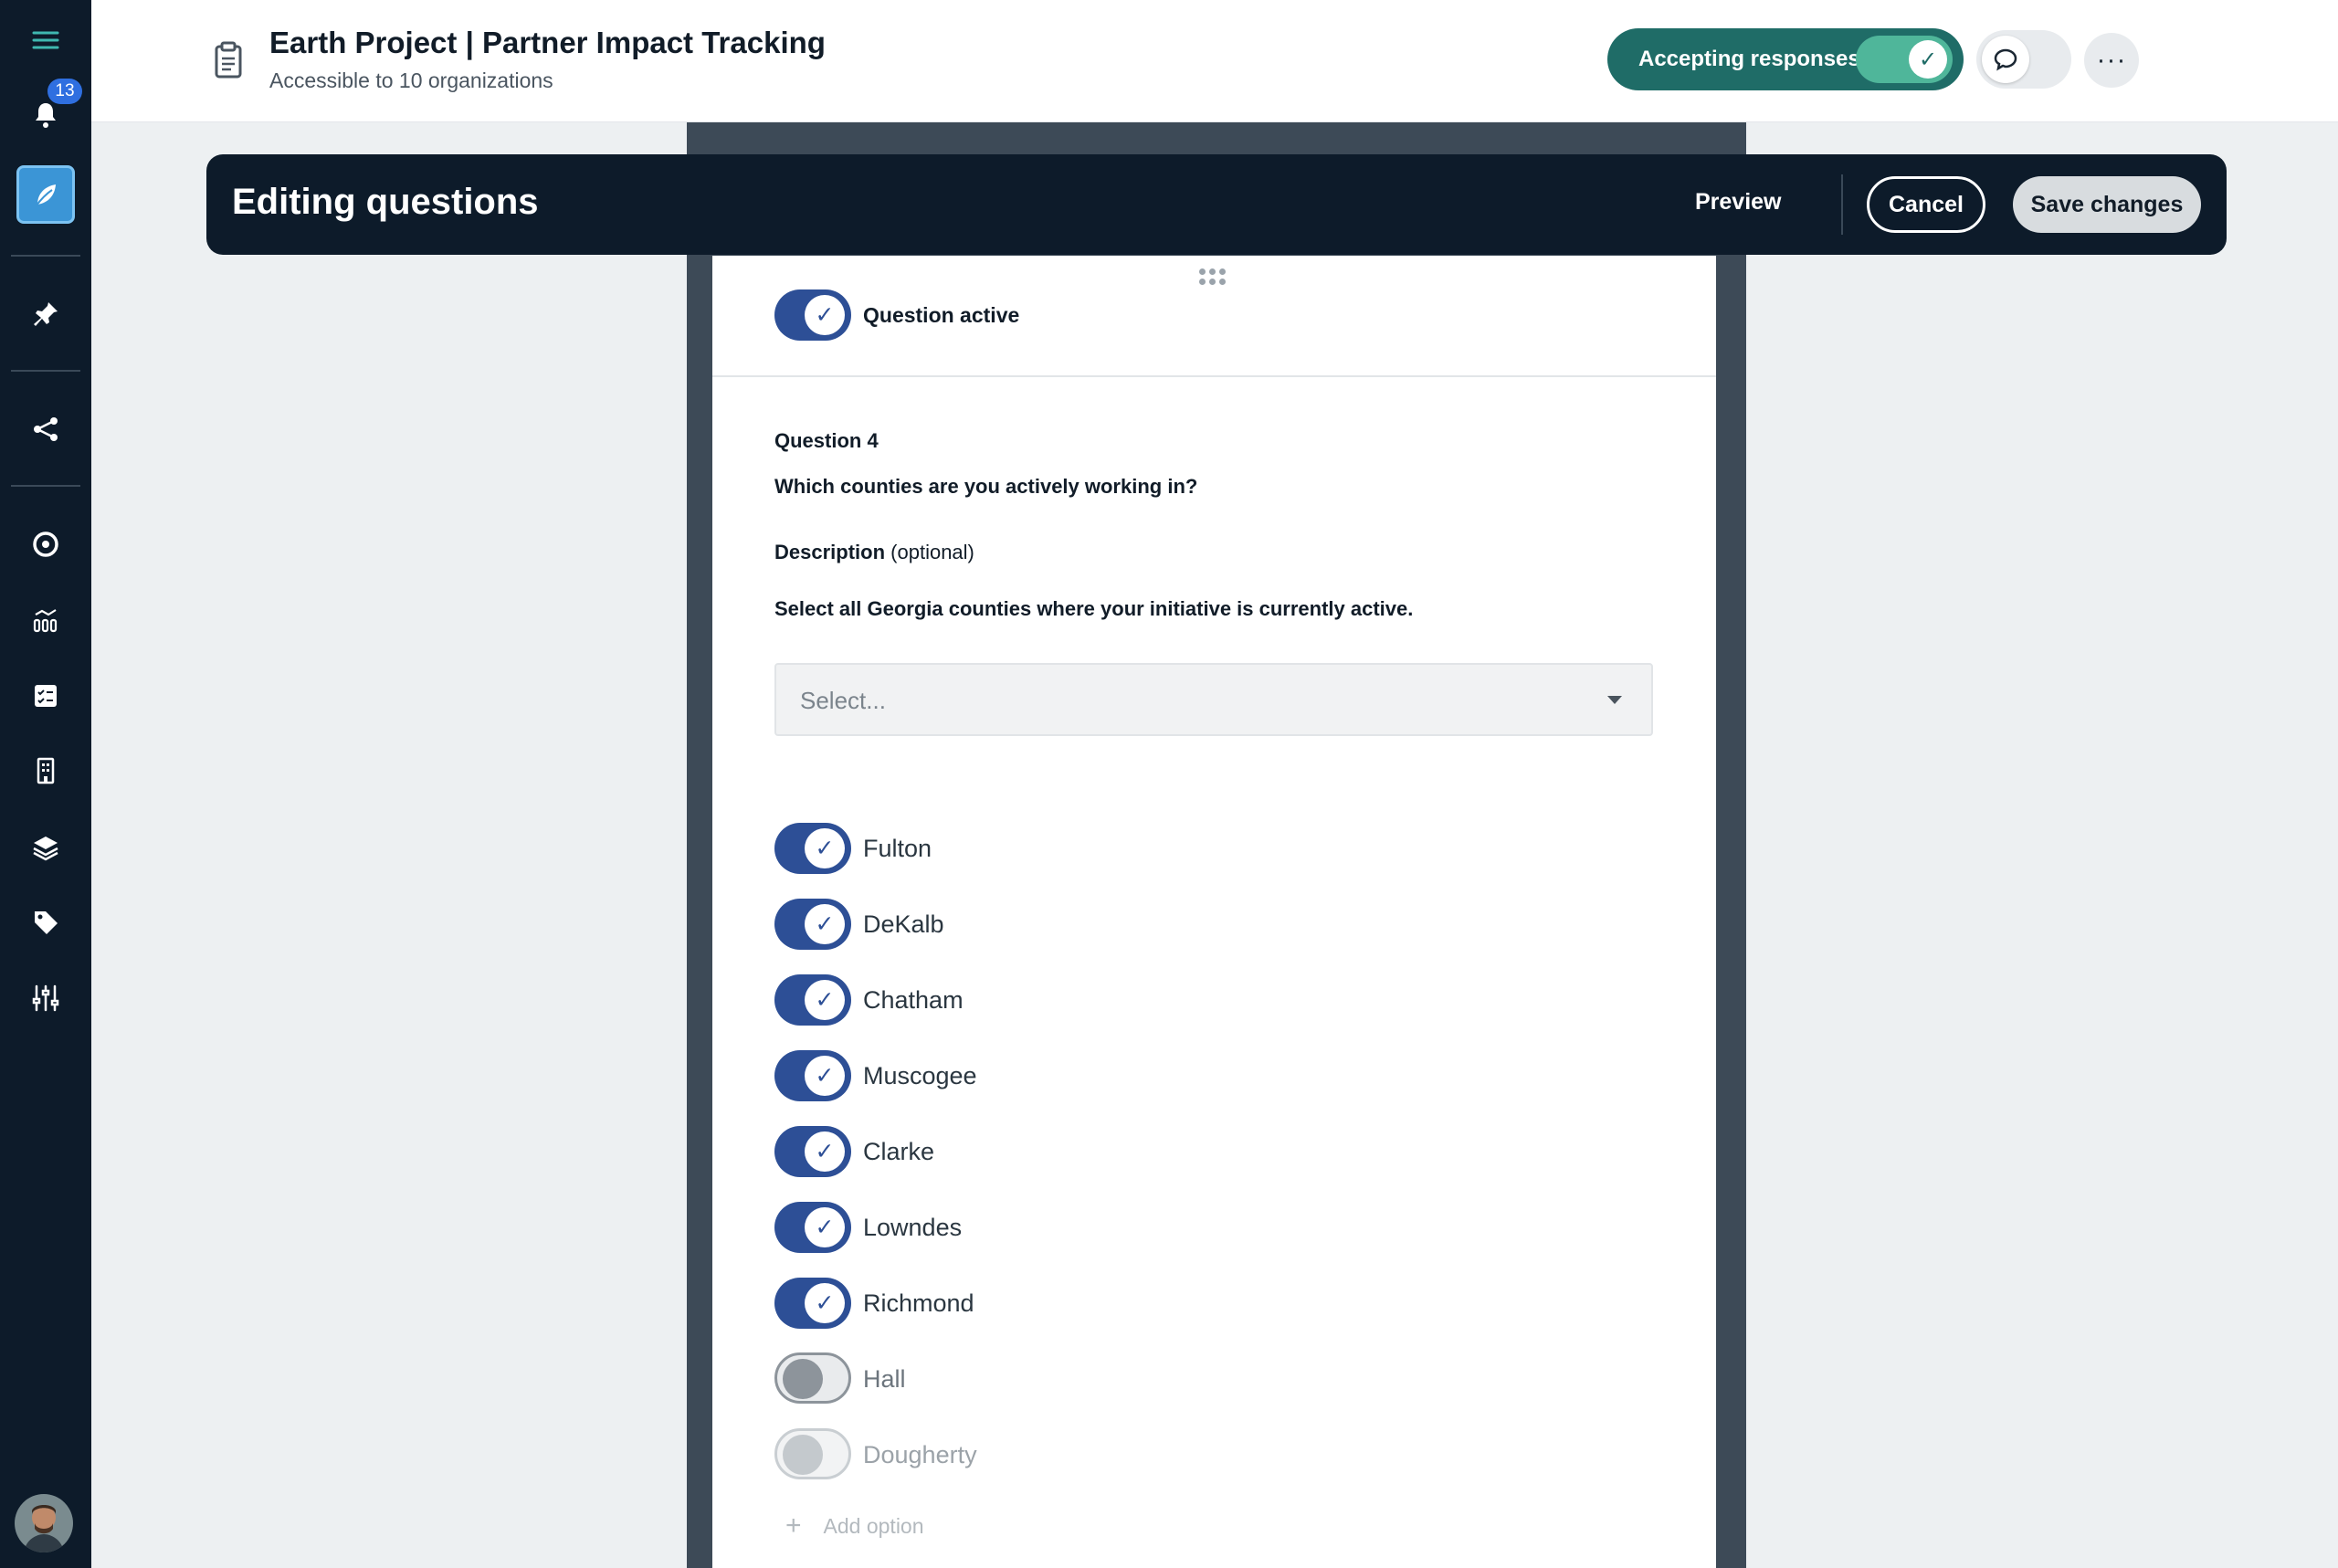  What do you see at coordinates (1749, 59) in the screenshot?
I see `accepting-responses-label: Accepting responses` at bounding box center [1749, 59].